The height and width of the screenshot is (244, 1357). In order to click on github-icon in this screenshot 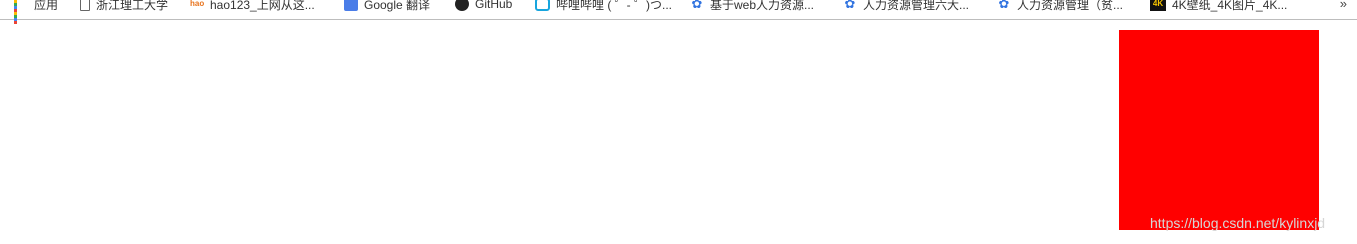, I will do `click(462, 5)`.